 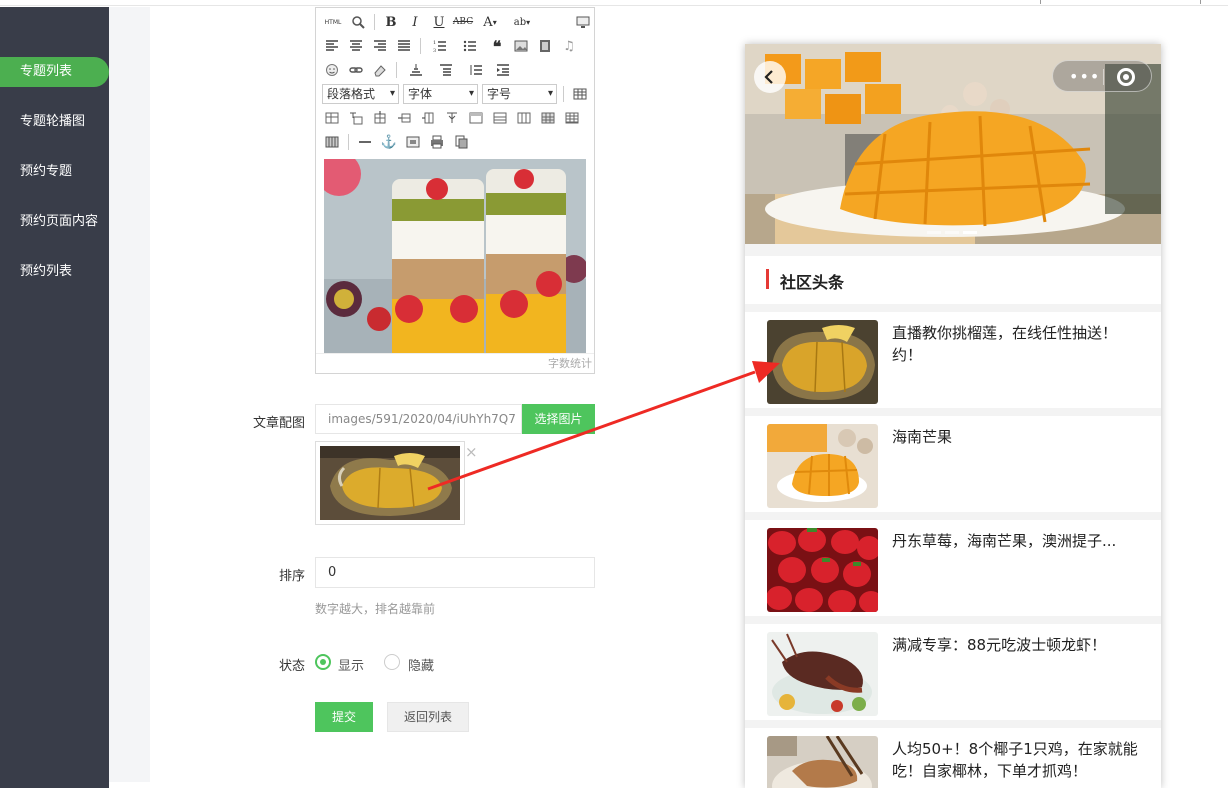 I want to click on toolbar-row: 段落格式 字体 字号, so click(x=456, y=94).